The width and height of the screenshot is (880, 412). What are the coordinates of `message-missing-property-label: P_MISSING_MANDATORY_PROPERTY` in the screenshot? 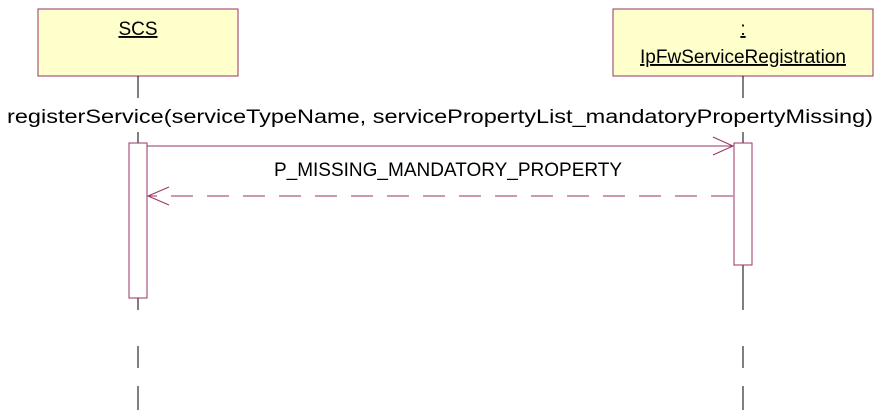 It's located at (448, 170).